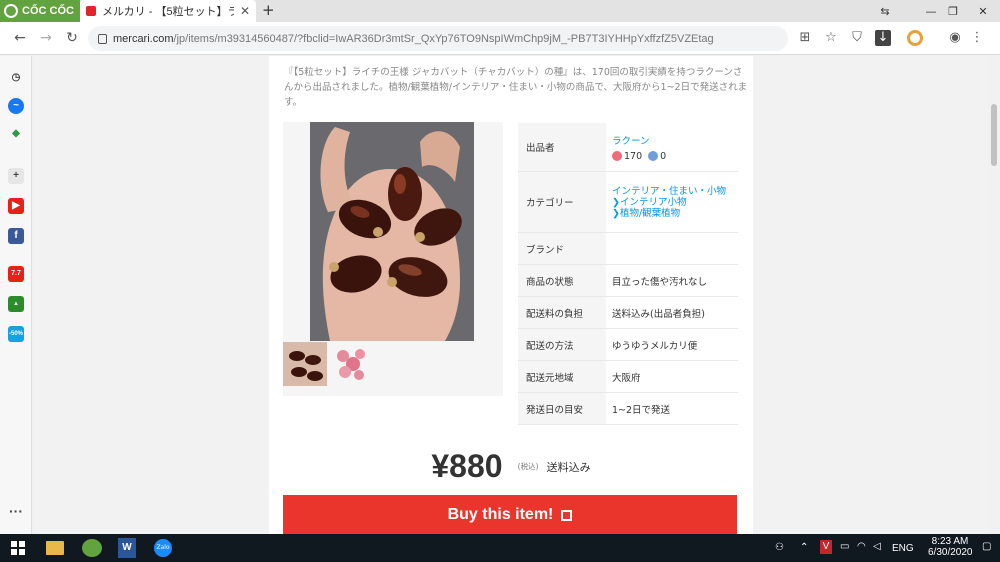 This screenshot has width=1000, height=562. I want to click on browser-tab-active: メルカリ - 【5粒セット】ライチの王 ✕, so click(168, 11).